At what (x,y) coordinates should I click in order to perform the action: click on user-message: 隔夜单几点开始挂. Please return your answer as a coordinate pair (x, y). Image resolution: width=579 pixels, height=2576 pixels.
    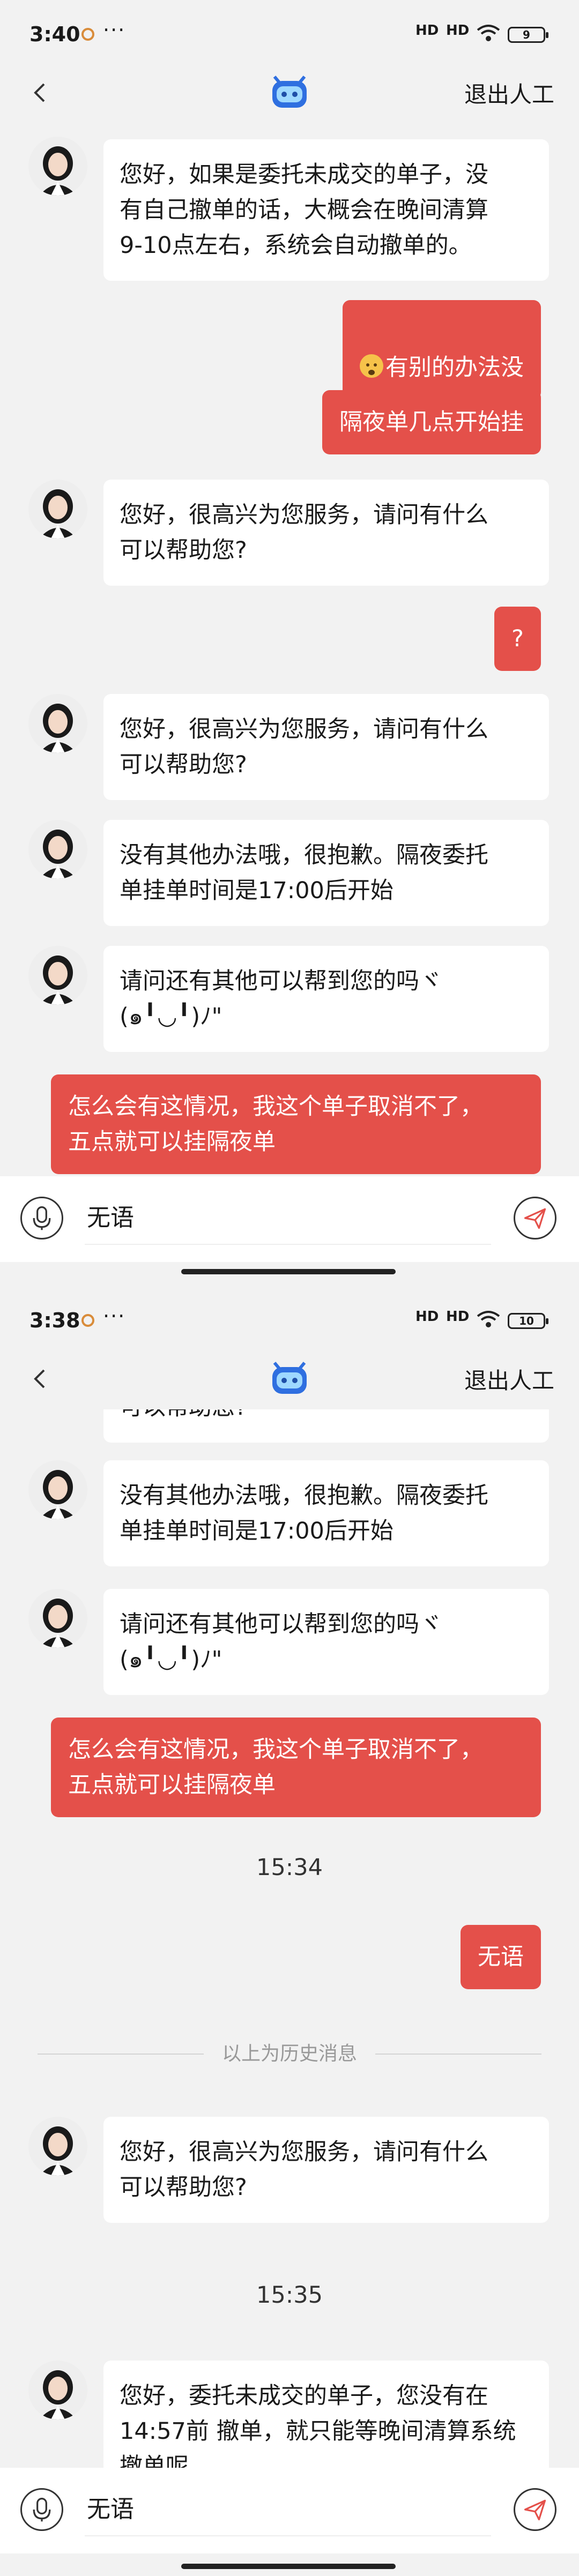
    Looking at the image, I should click on (431, 422).